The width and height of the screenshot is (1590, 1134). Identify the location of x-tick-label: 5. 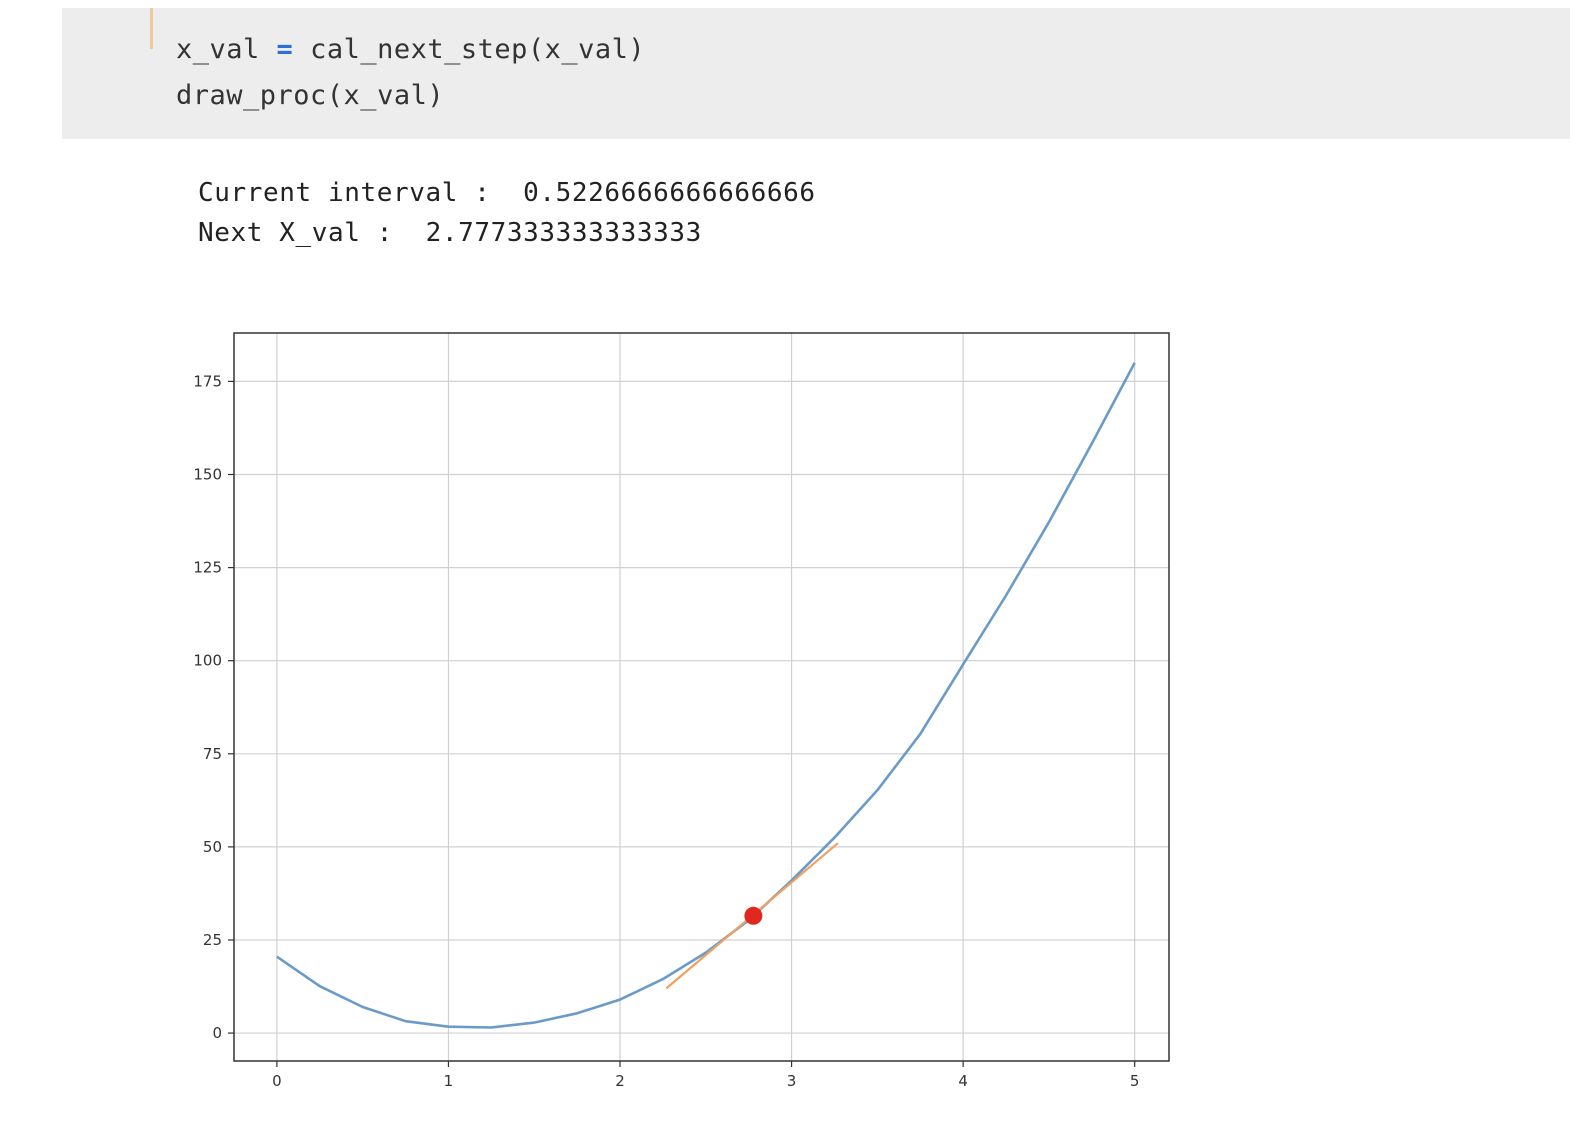
(1135, 1081).